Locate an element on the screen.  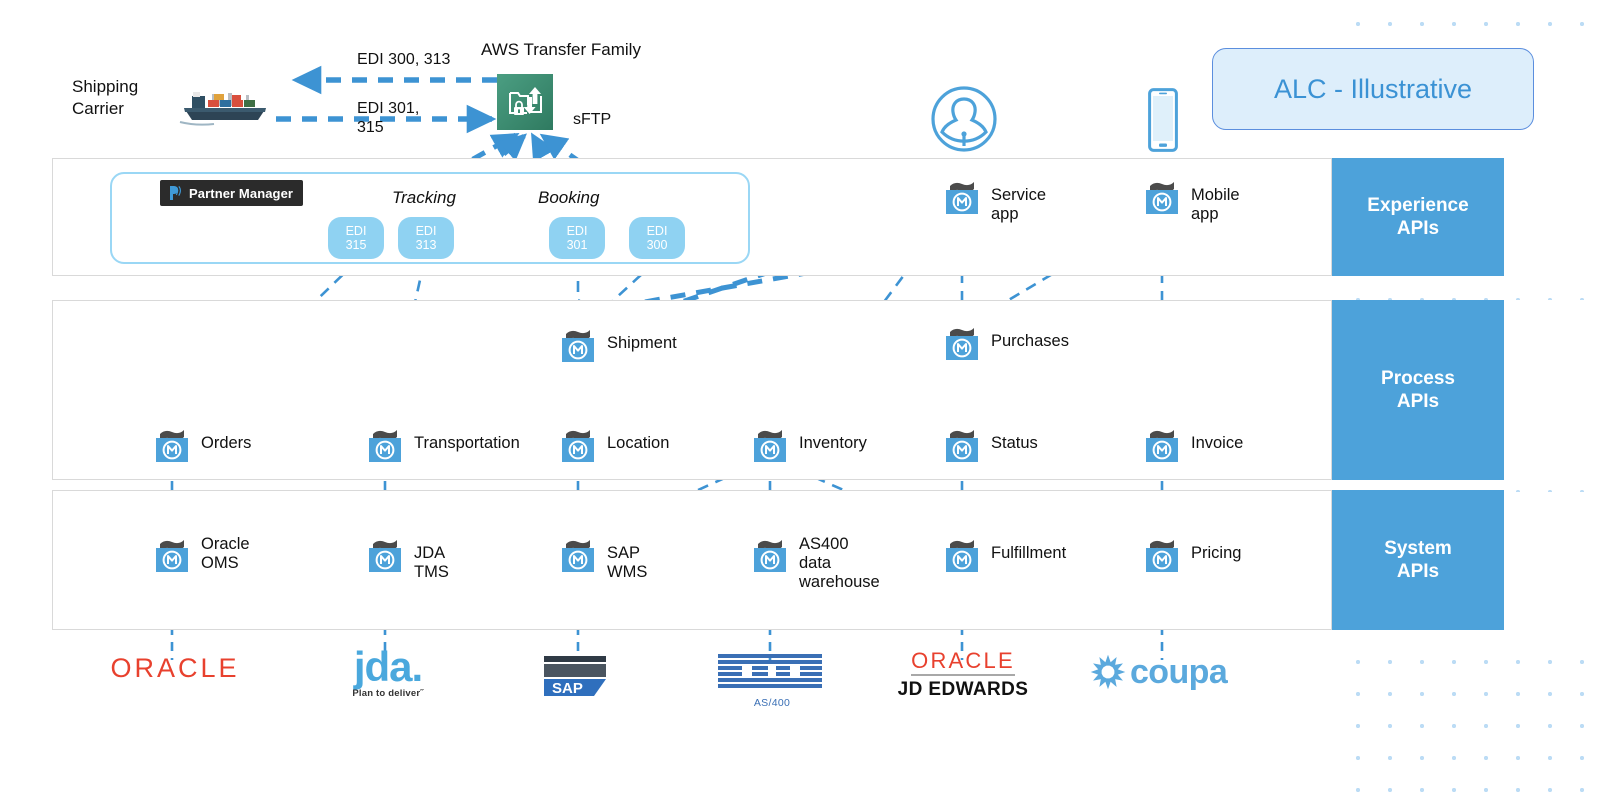
partner-manager-label: Partner Manager is located at coordinates (241, 193).